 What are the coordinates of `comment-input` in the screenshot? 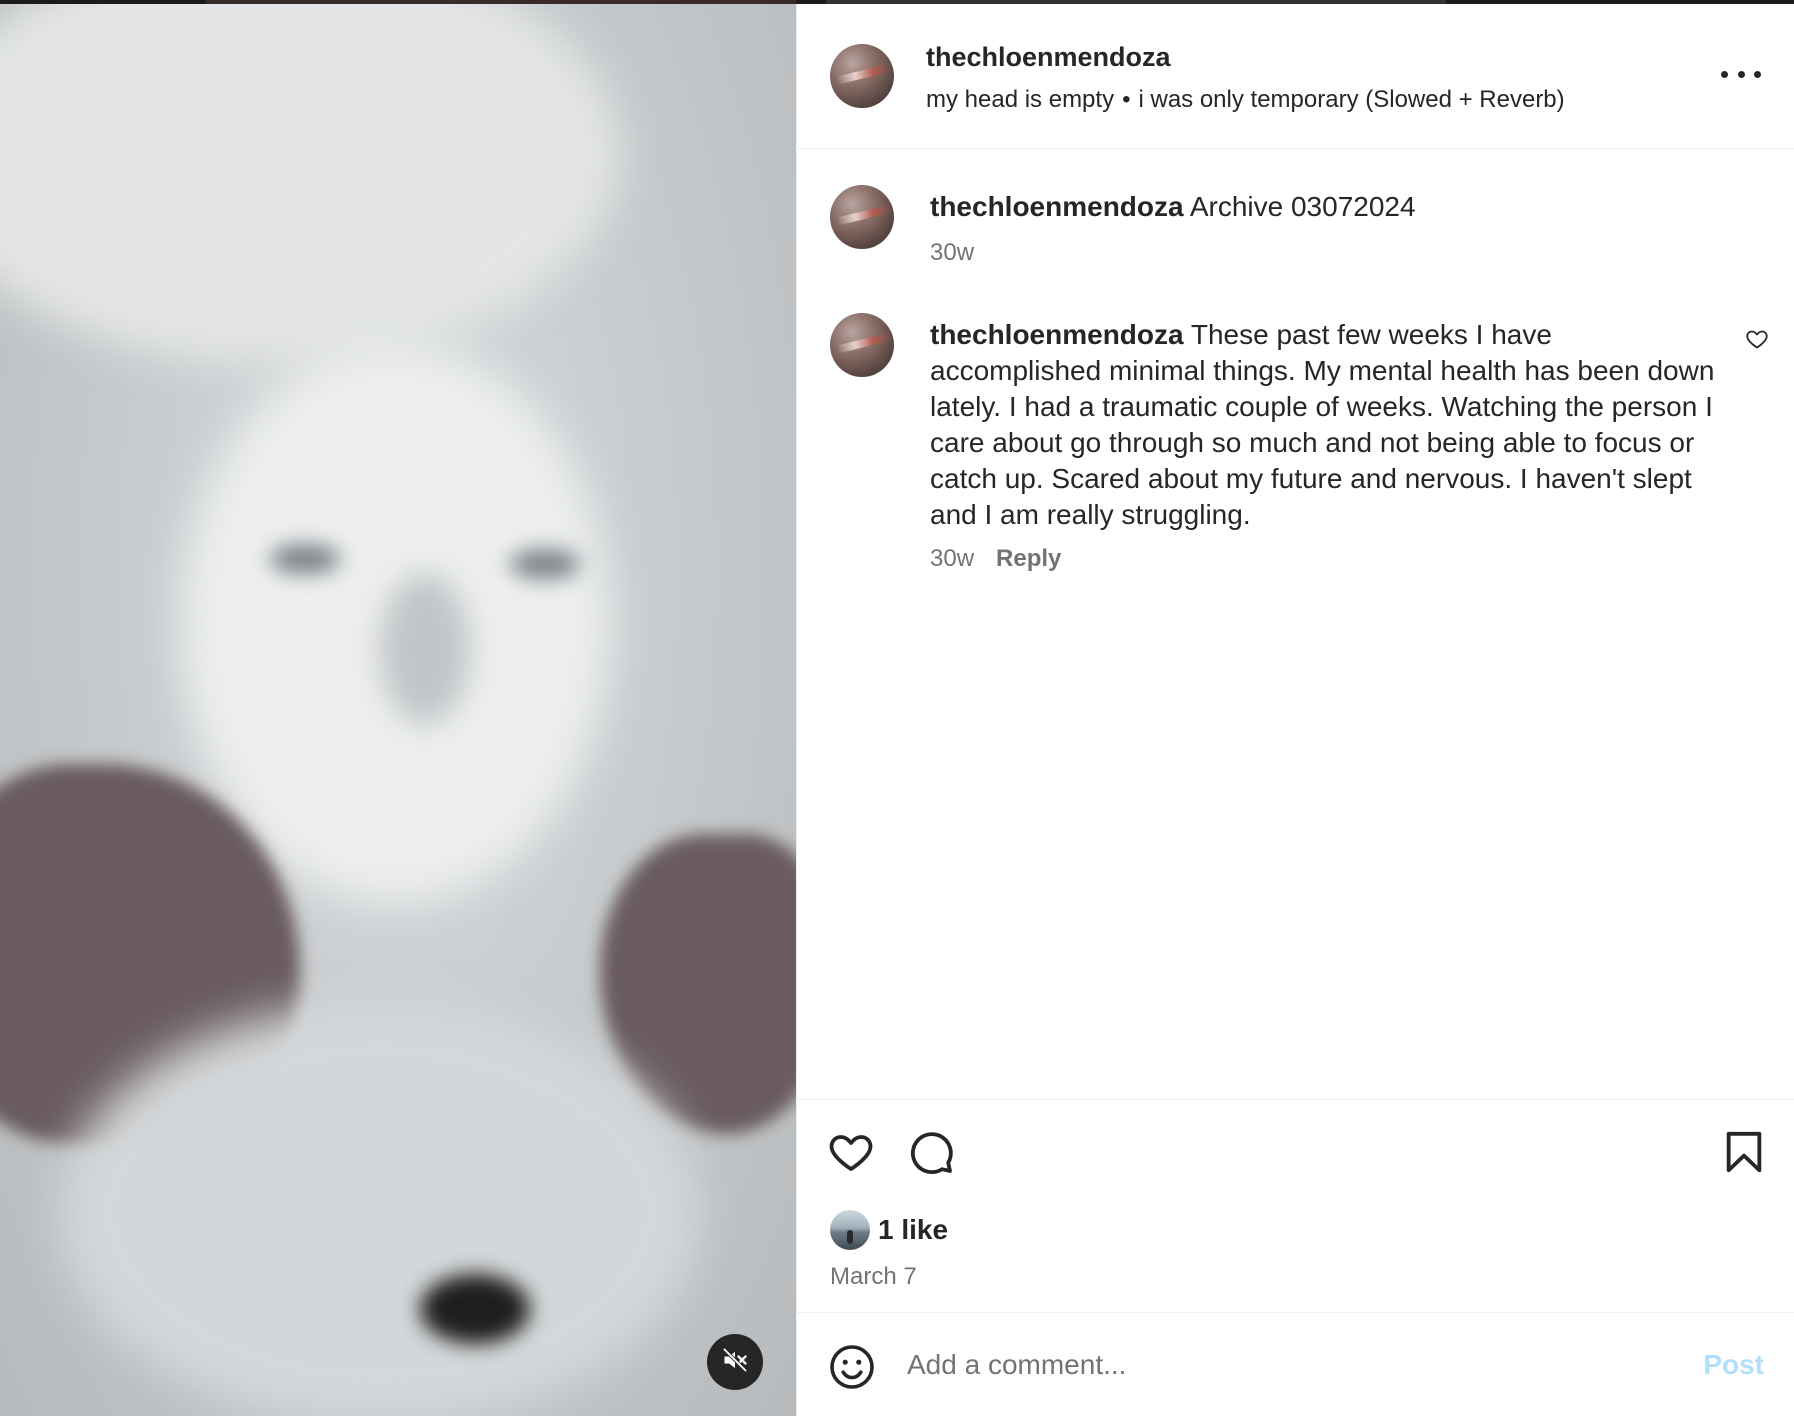 It's located at (1287, 1365).